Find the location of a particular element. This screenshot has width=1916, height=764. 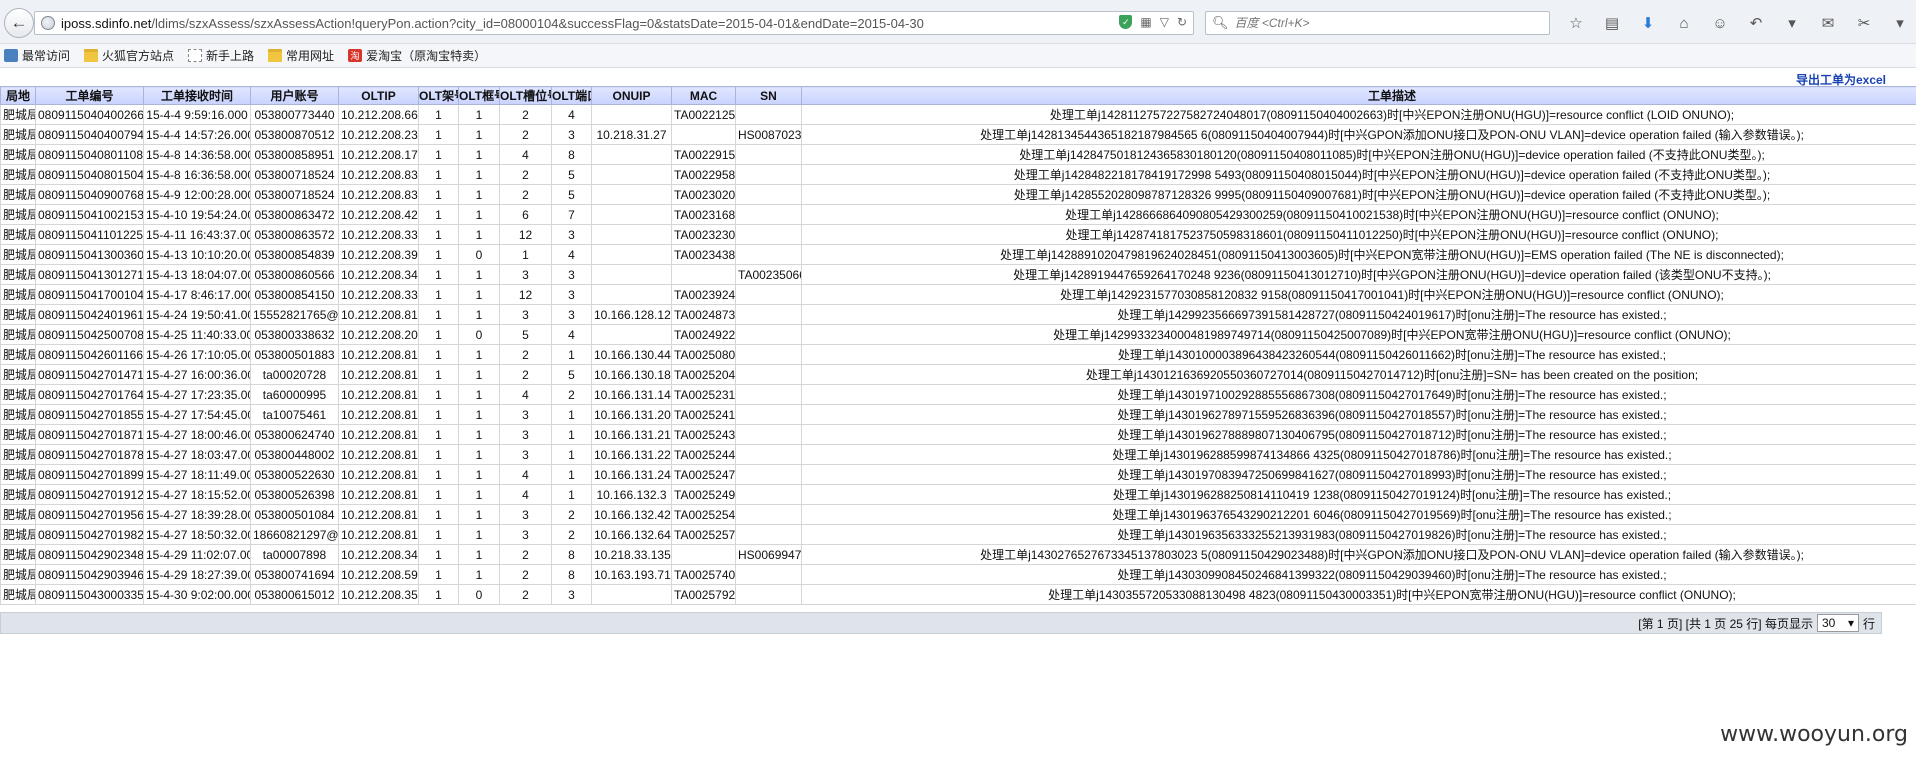

table-cell: ta10075461 is located at coordinates (294, 414).